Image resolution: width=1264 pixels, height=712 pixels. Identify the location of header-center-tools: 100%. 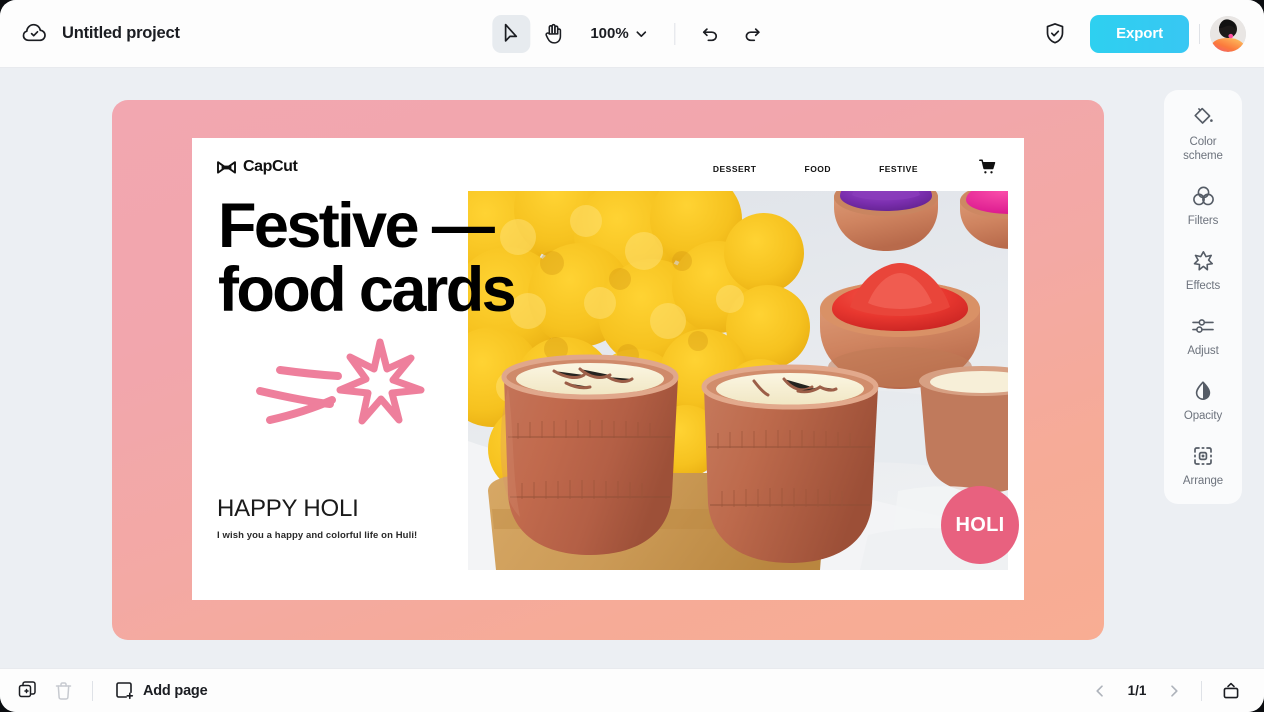
(632, 33).